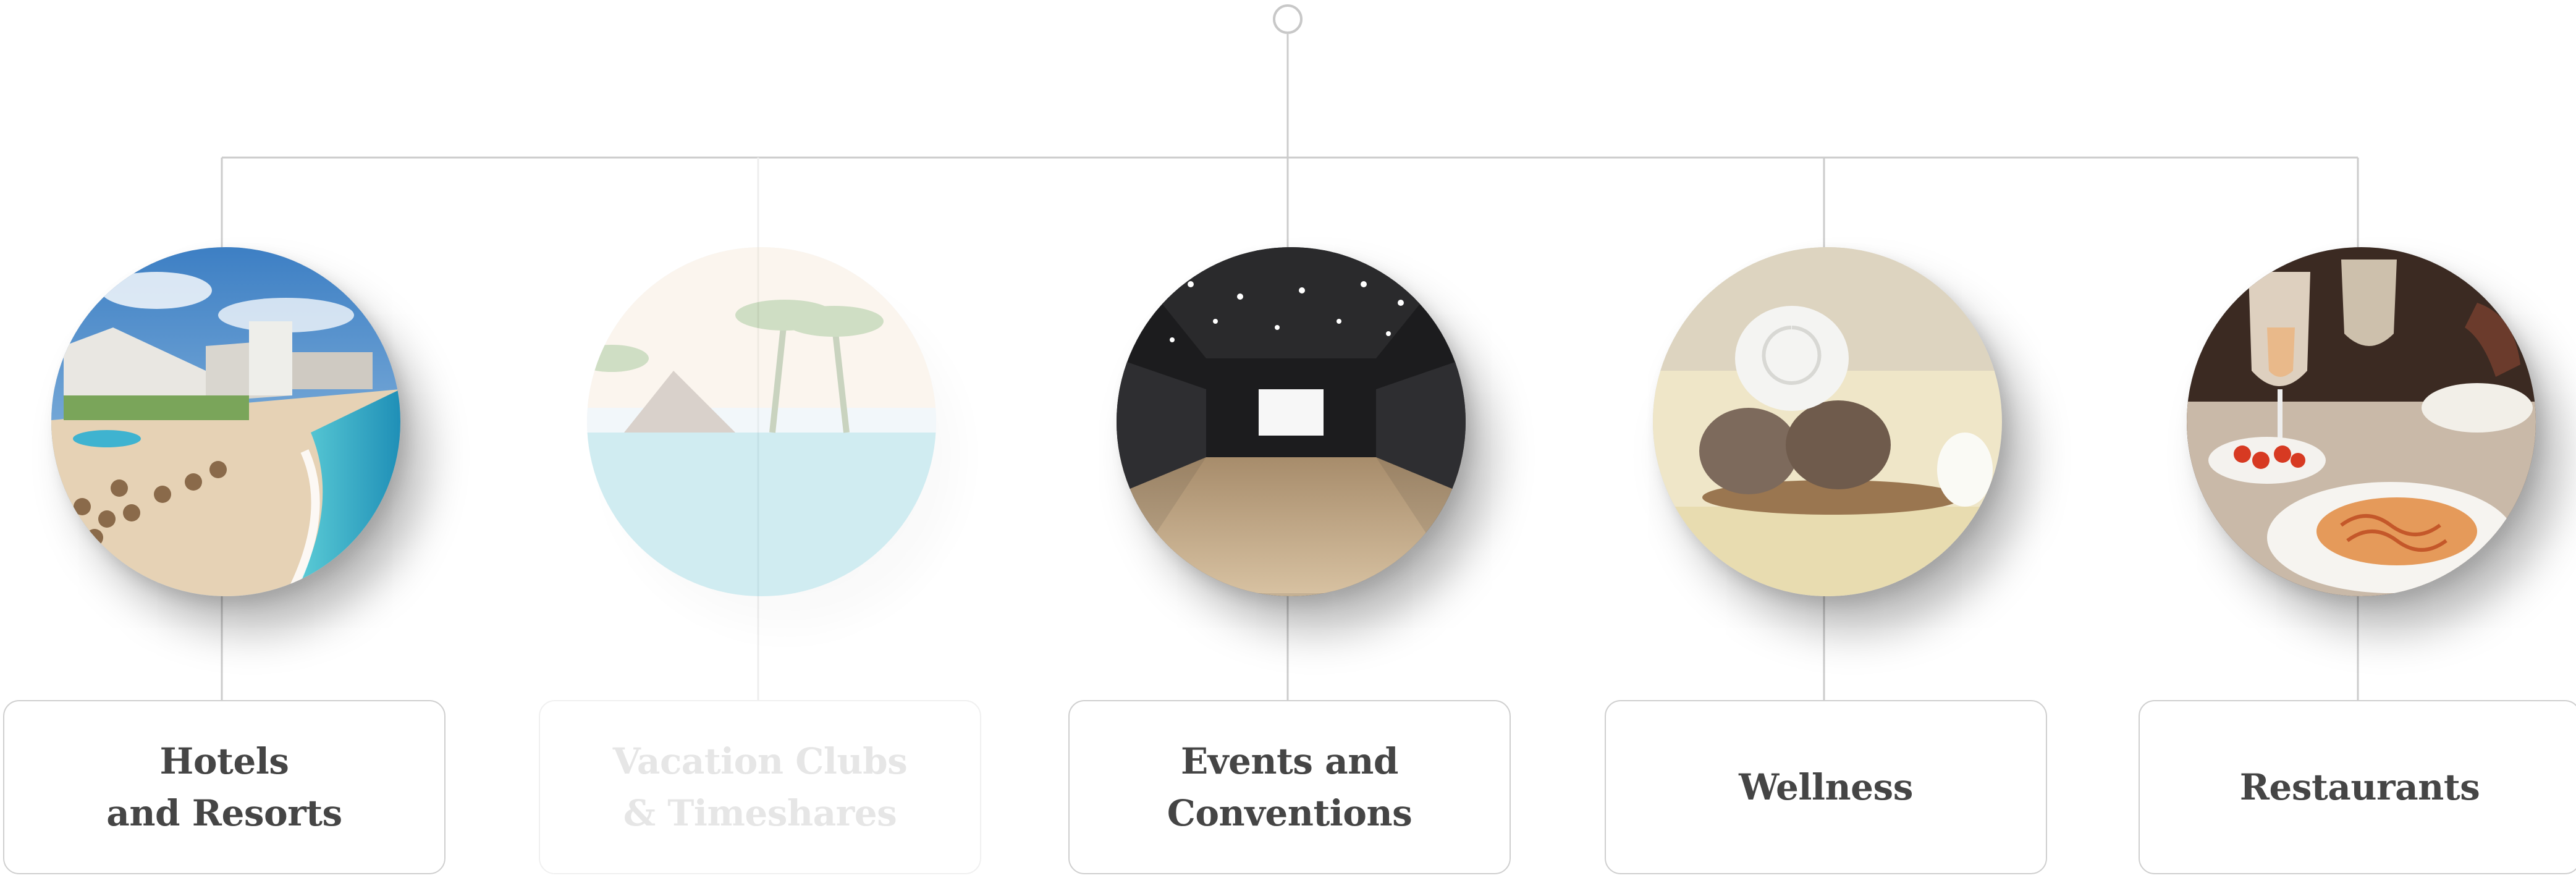  I want to click on label-restaurants: Restaurants, so click(2359, 787).